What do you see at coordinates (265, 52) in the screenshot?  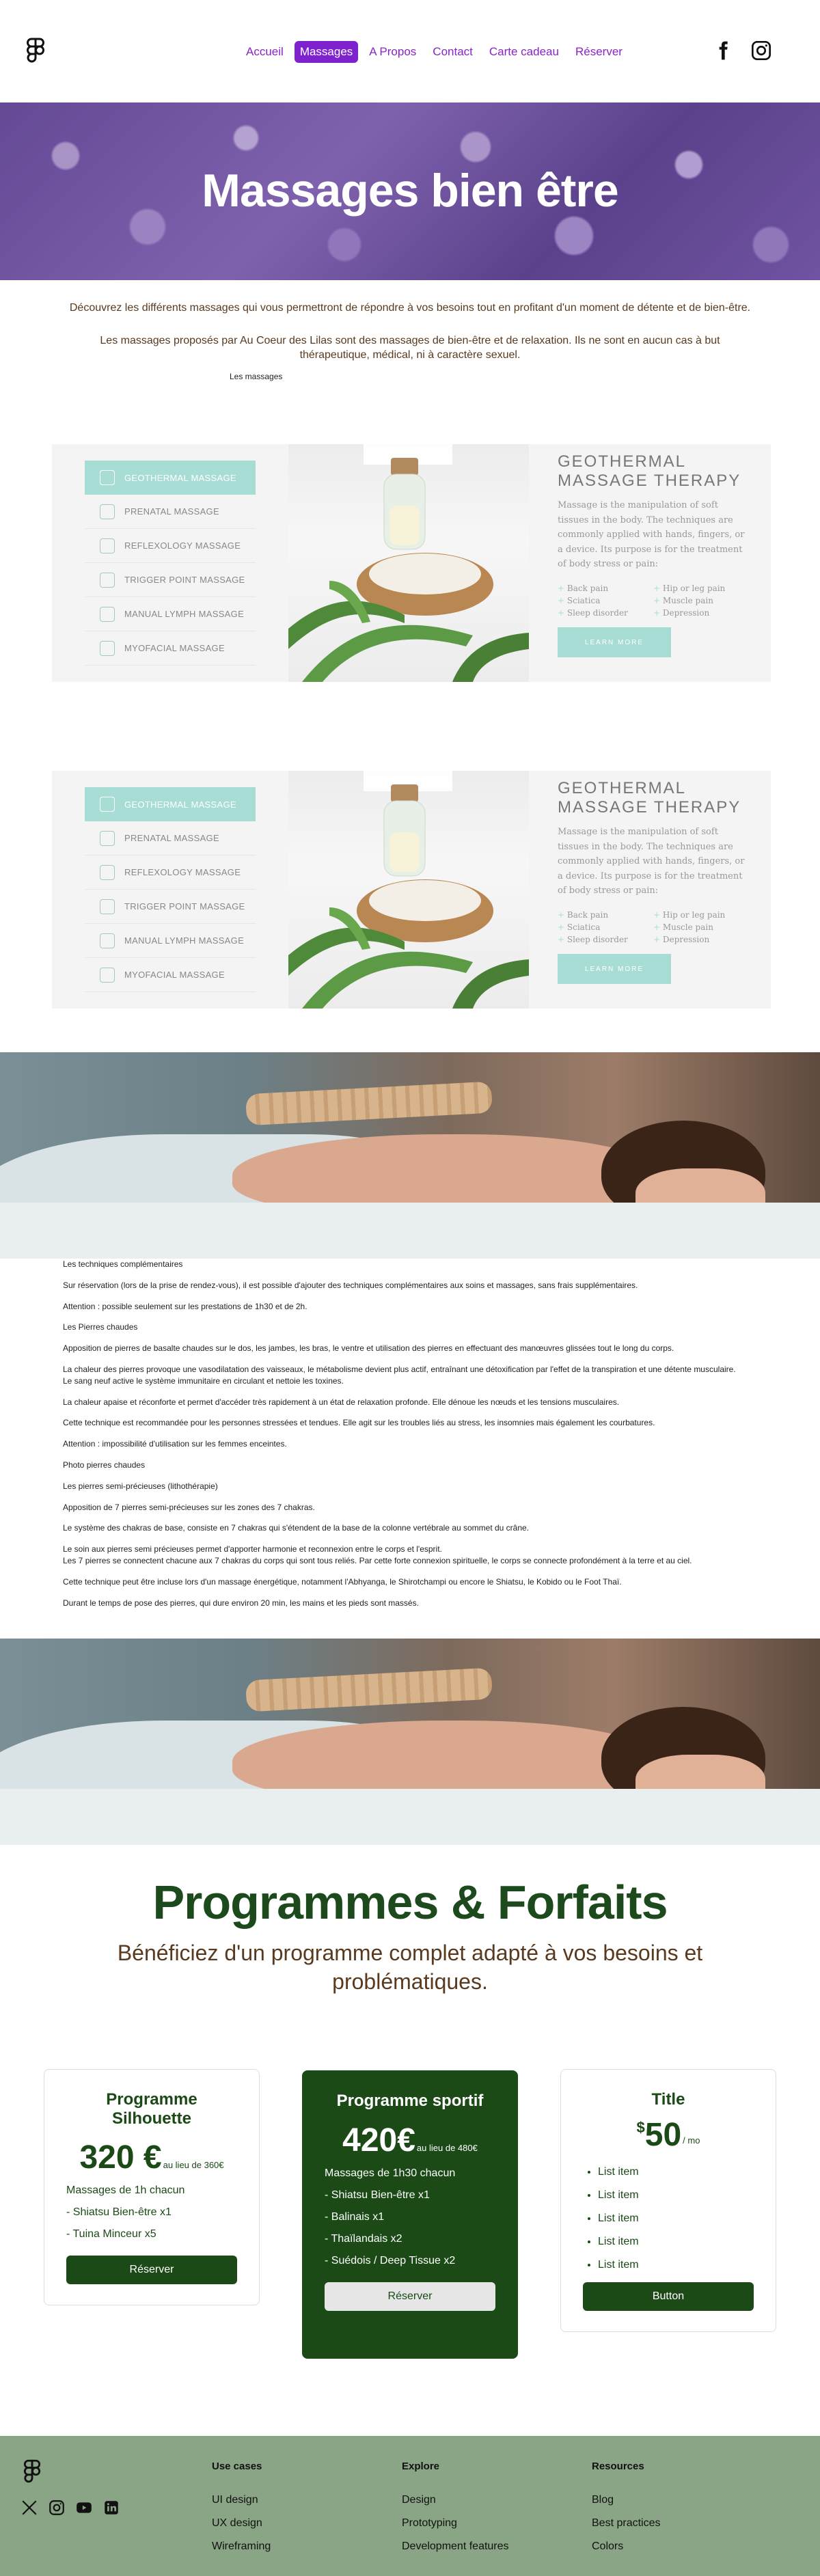 I see `nav-link-accueil: Accueil` at bounding box center [265, 52].